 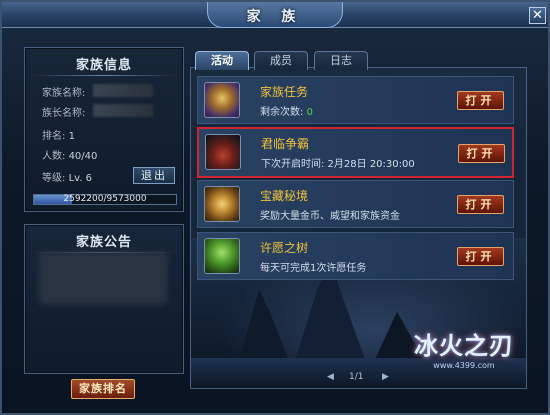 What do you see at coordinates (309, 112) in the screenshot?
I see `remaining-count: 0` at bounding box center [309, 112].